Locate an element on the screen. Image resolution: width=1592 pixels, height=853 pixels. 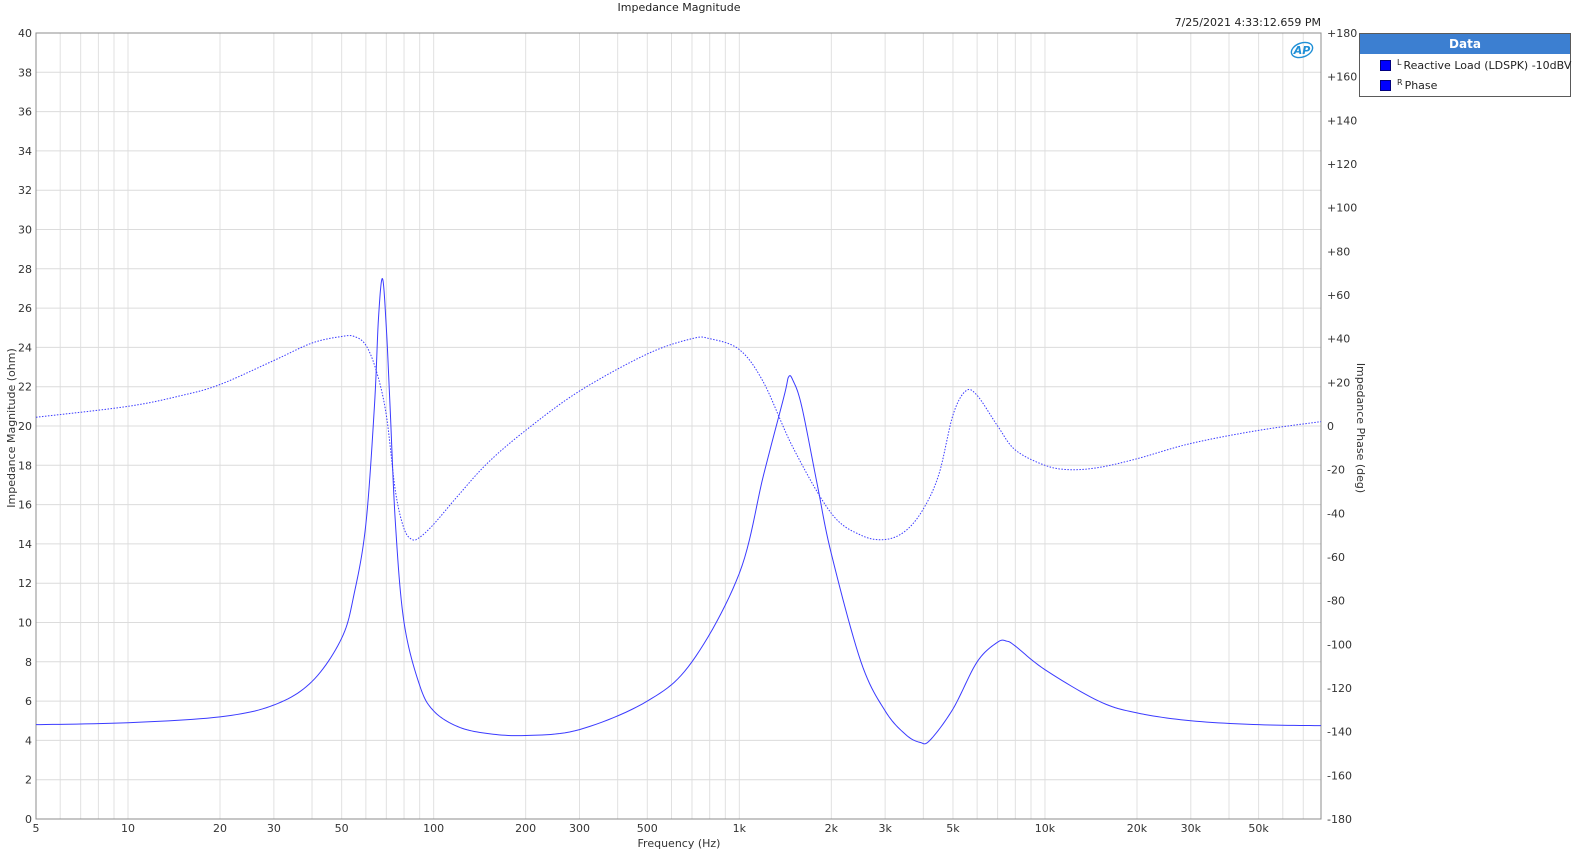
y-tick-label: 16 is located at coordinates (25, 505).